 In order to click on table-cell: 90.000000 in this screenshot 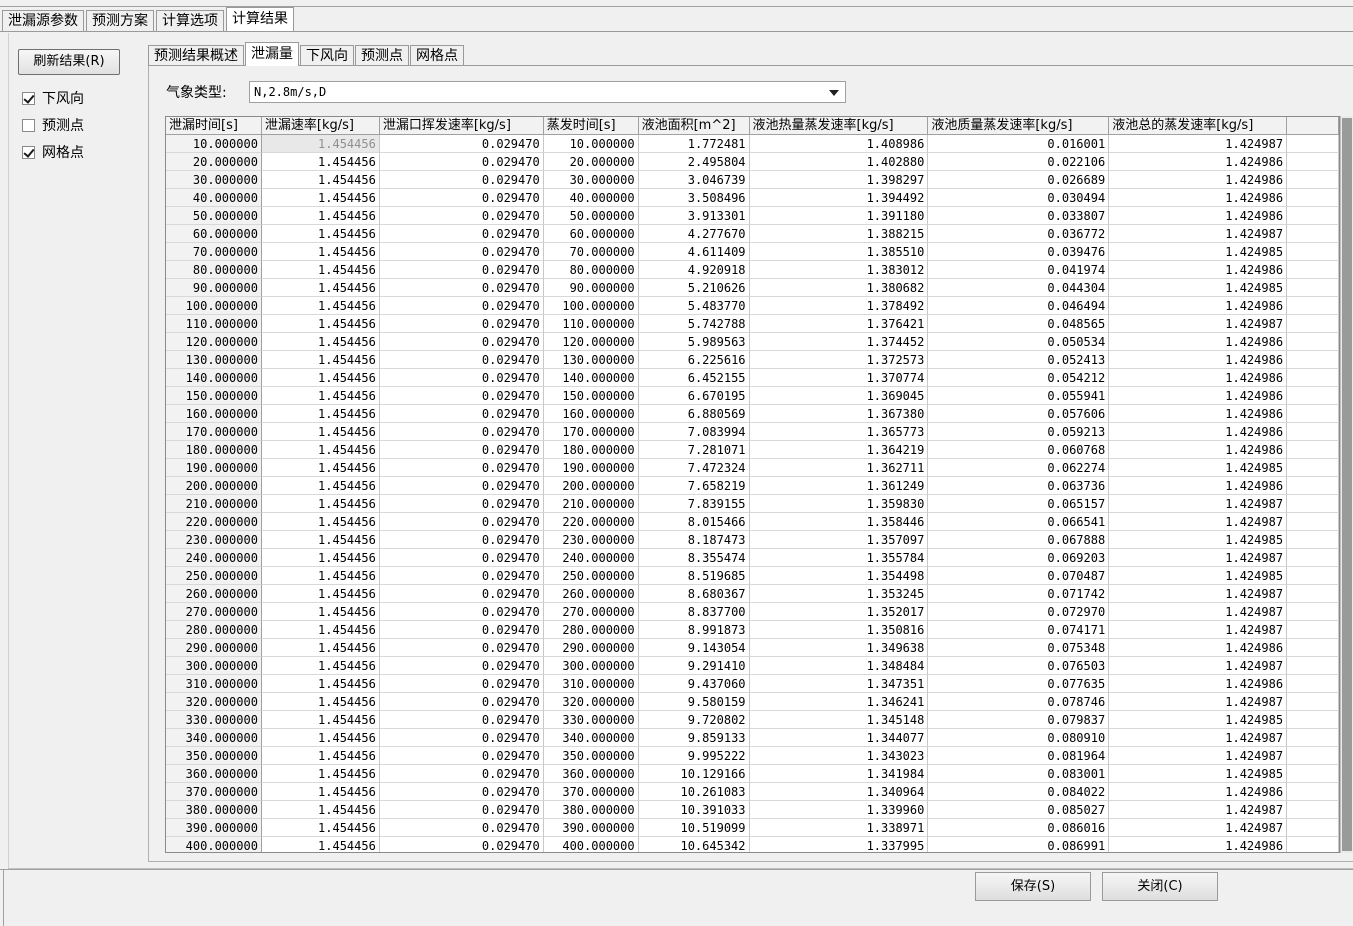, I will do `click(591, 288)`.